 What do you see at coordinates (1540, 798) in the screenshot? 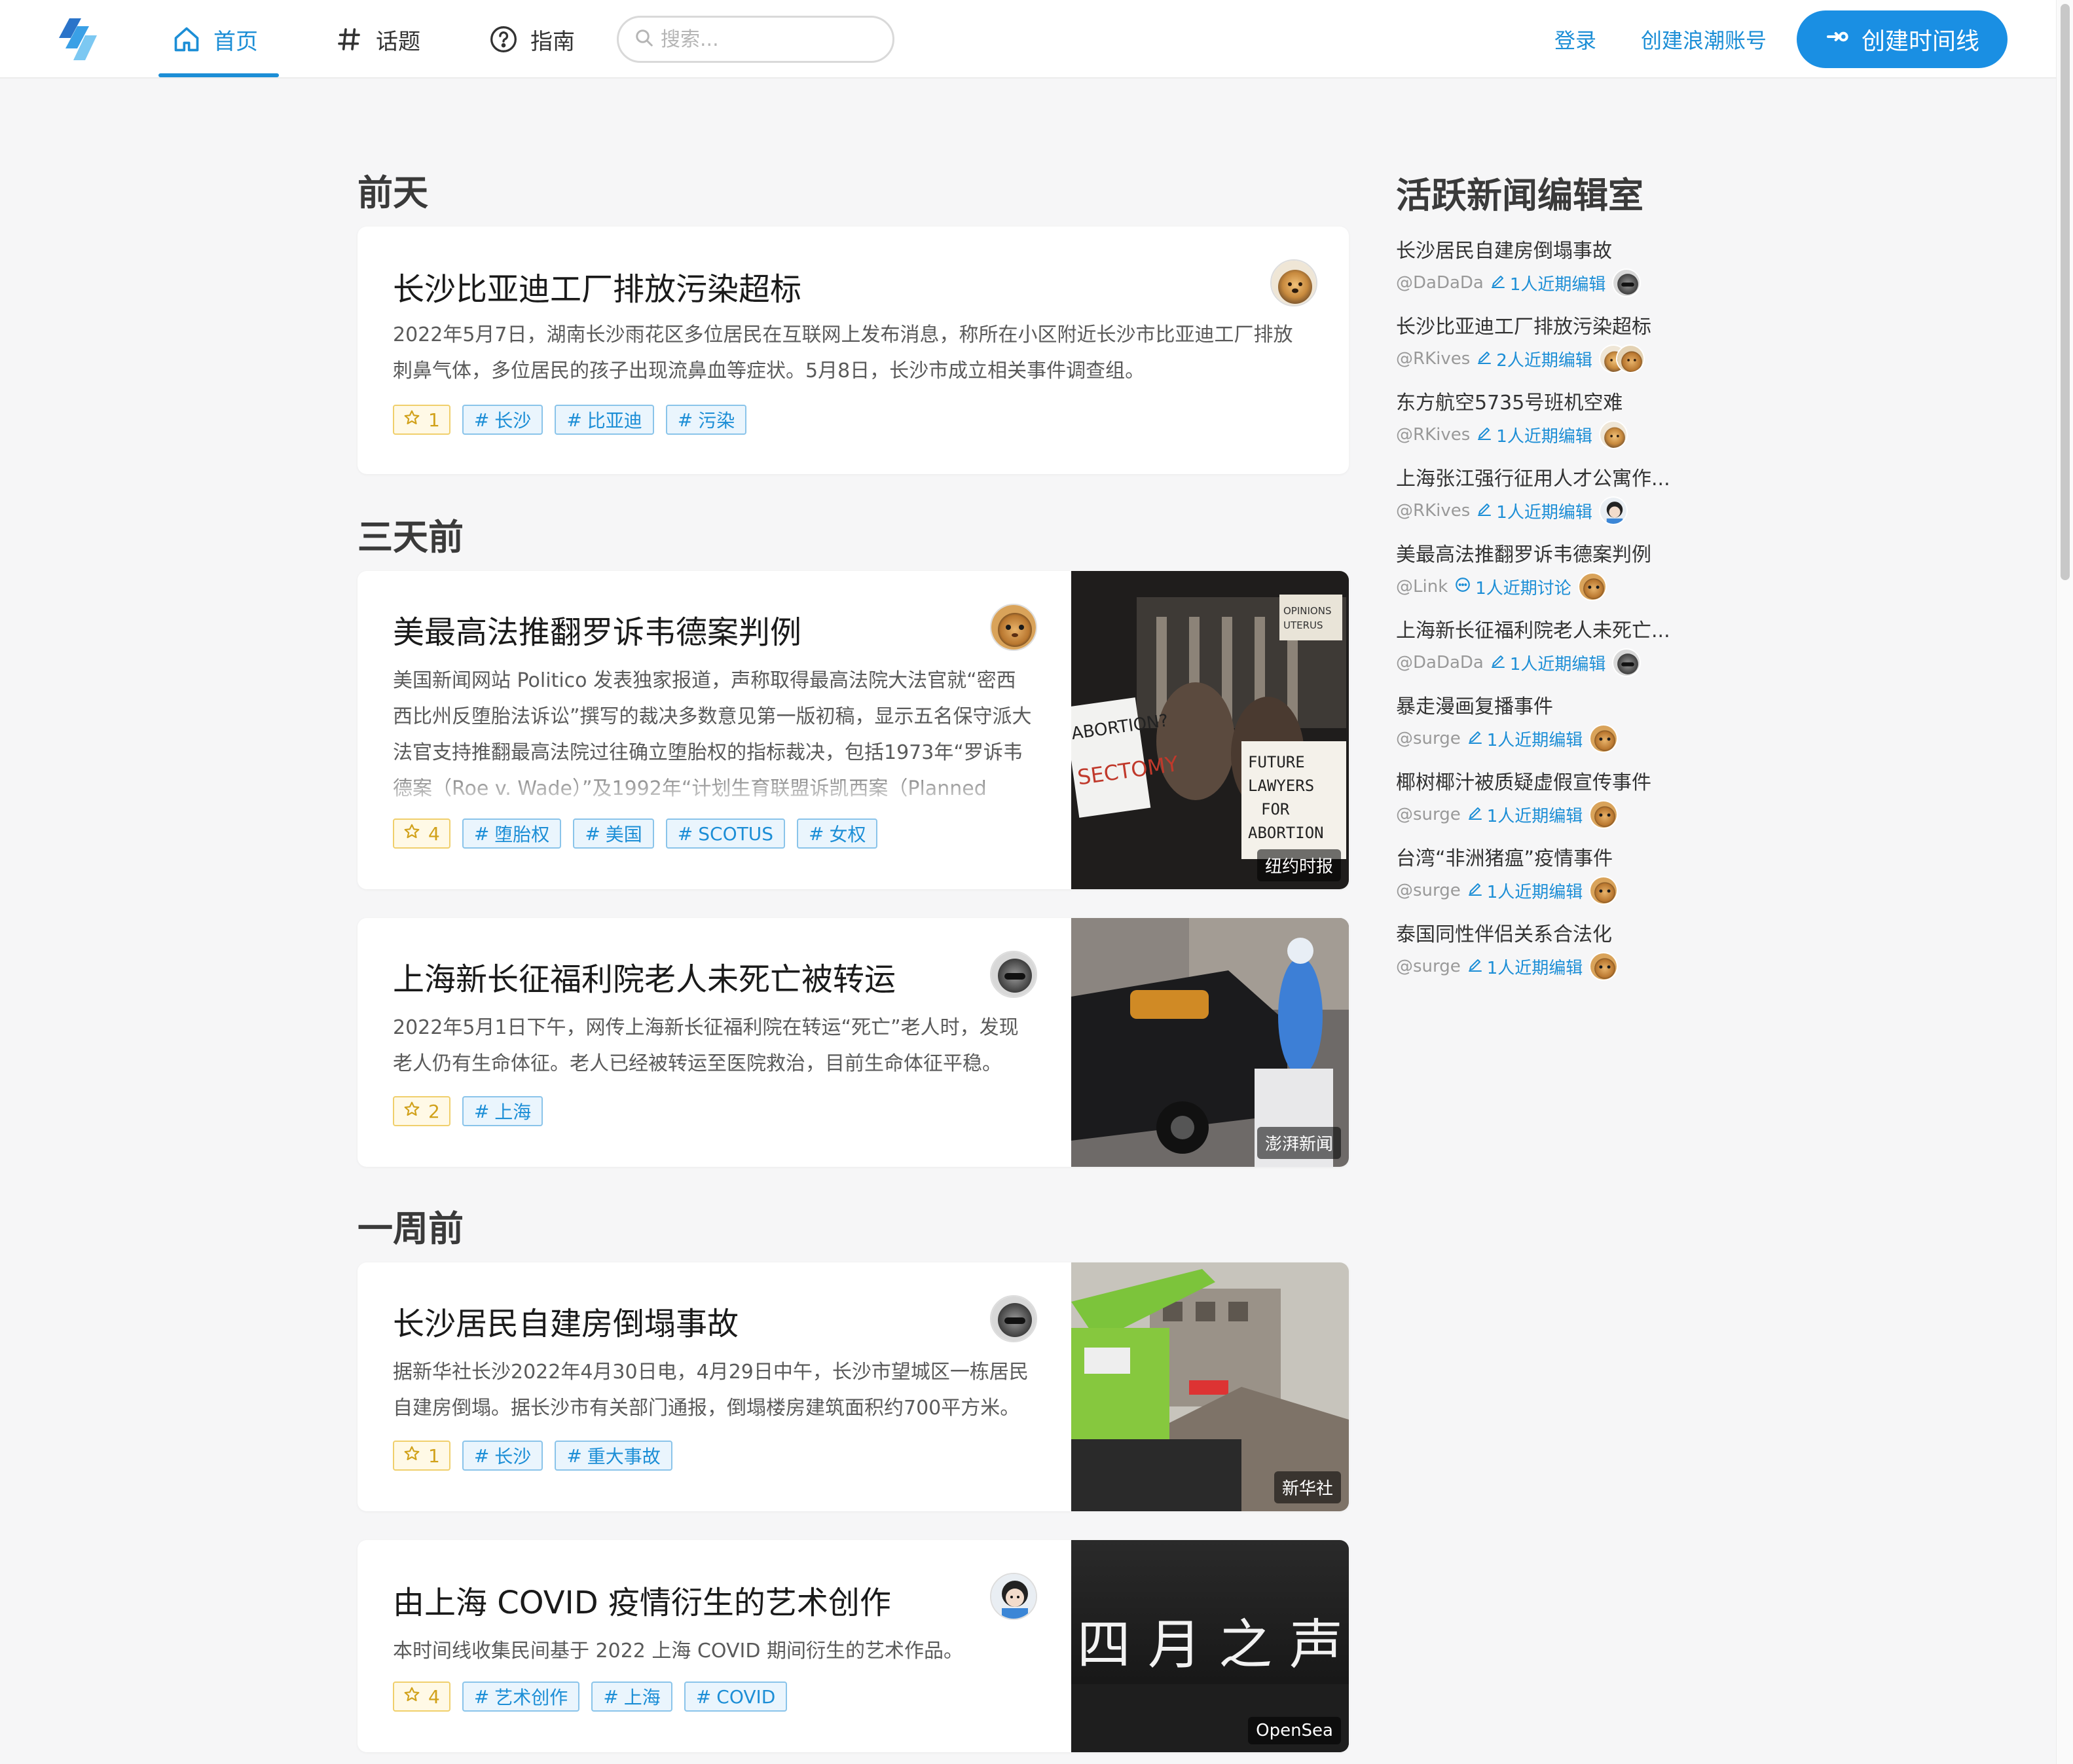
I see `newsroom-item: 椰树椰汁被质疑虚假宣传事件 @surge 1人近期编辑` at bounding box center [1540, 798].